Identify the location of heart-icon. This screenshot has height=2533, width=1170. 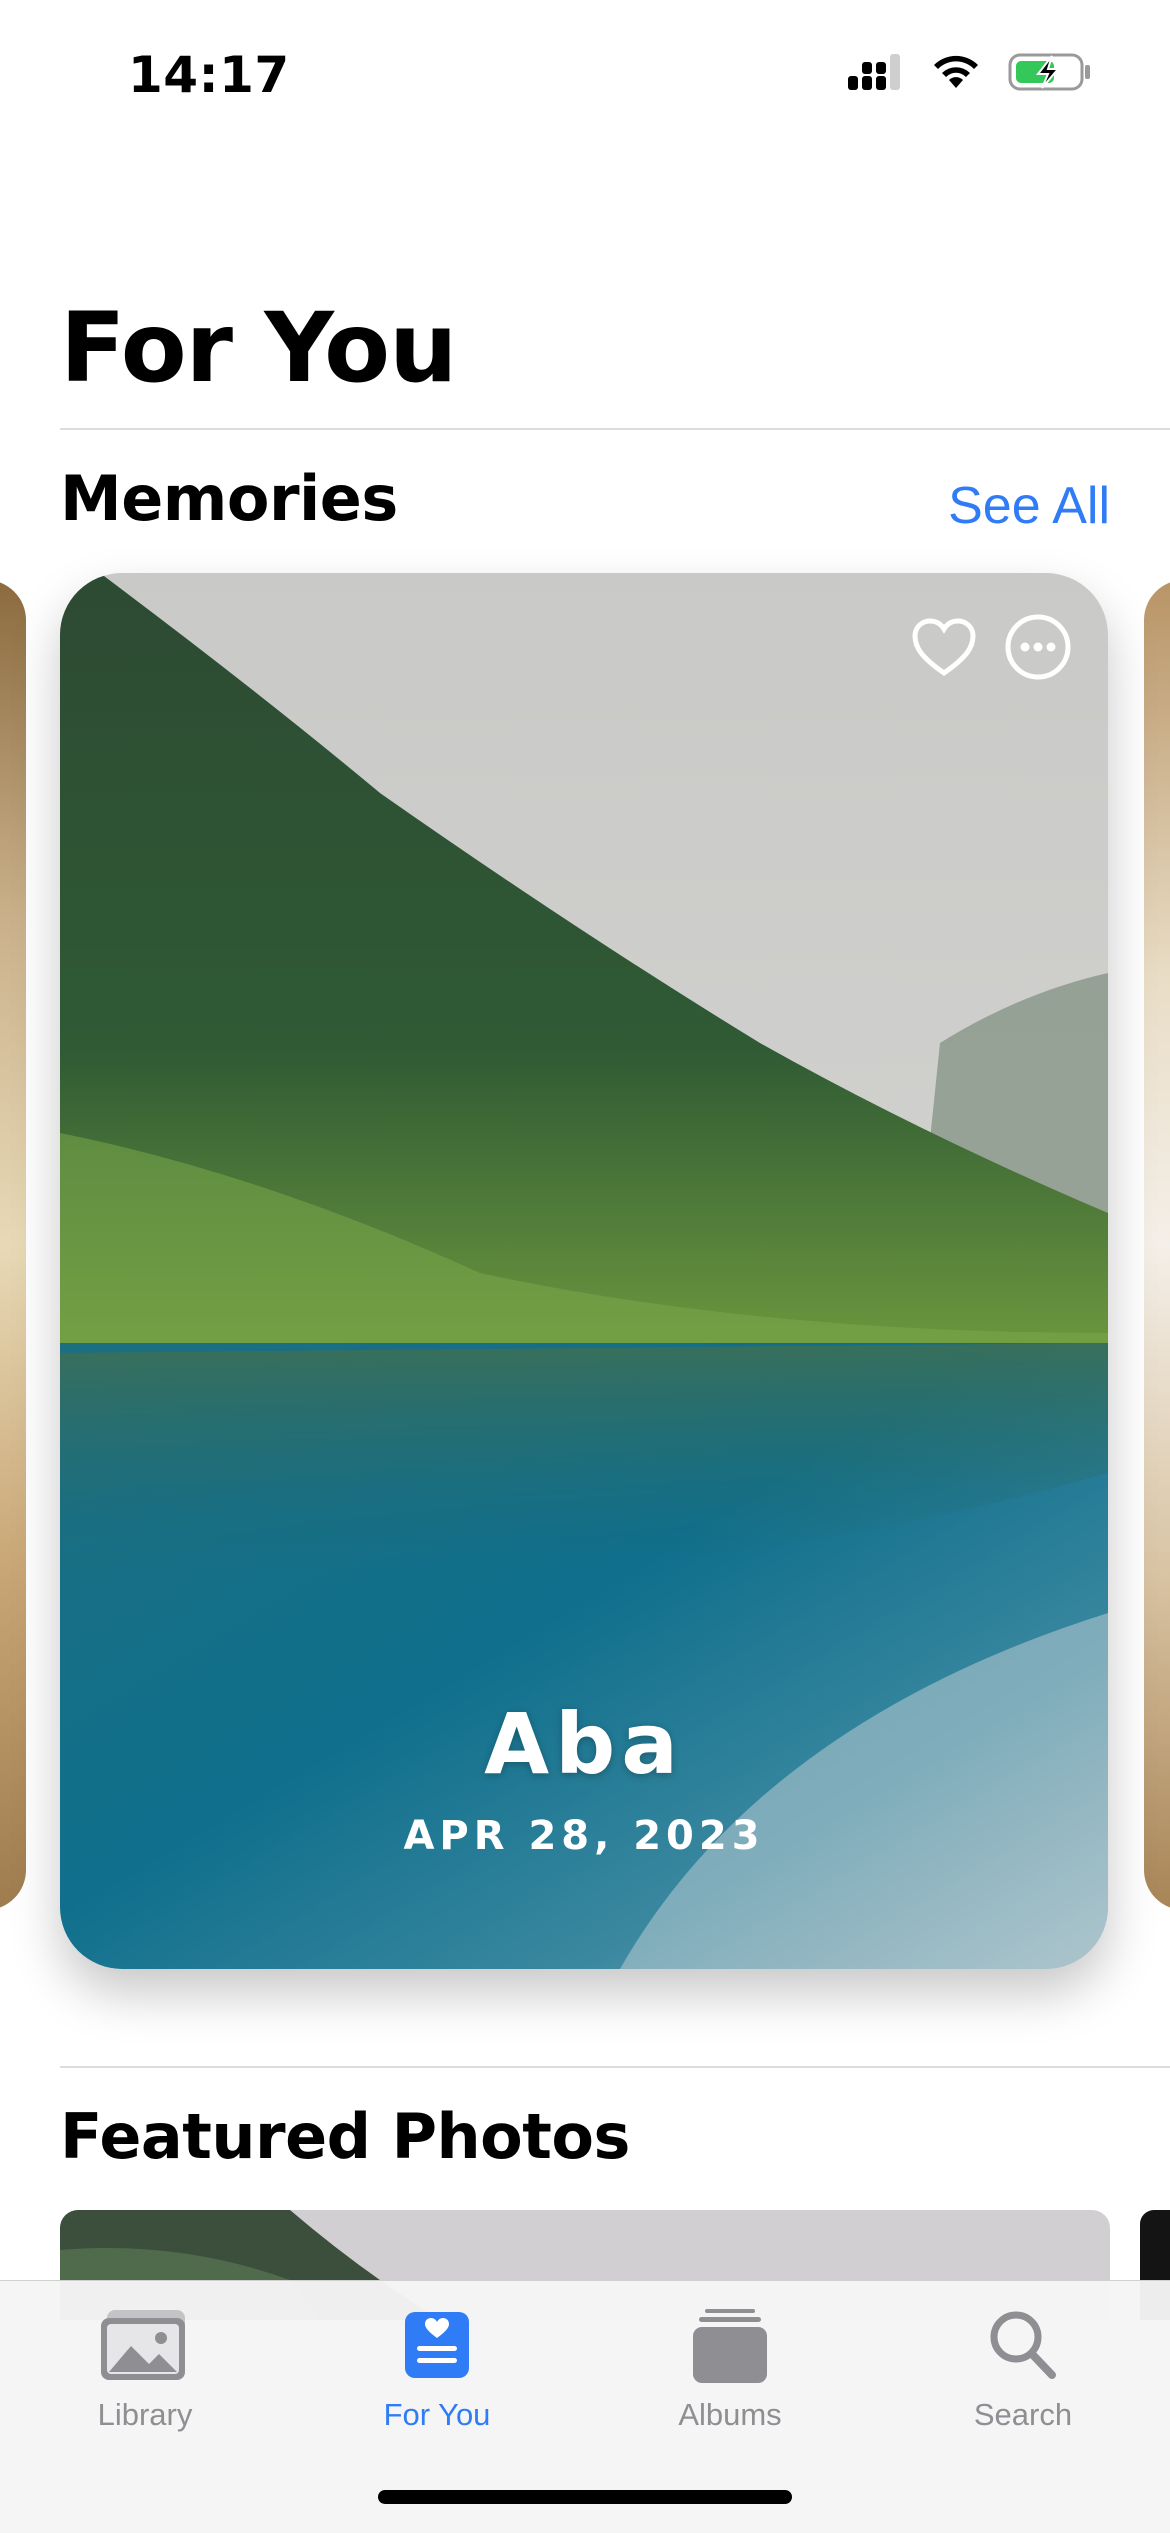
(944, 647).